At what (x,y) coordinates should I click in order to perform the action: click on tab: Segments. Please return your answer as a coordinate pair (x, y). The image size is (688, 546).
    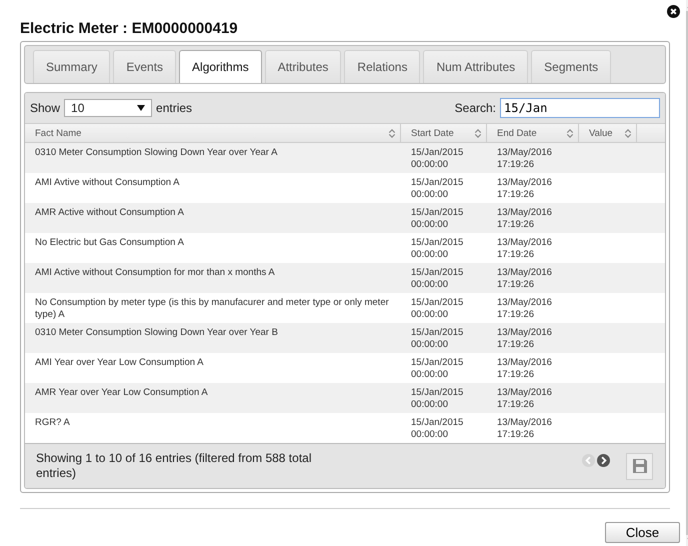
    Looking at the image, I should click on (571, 66).